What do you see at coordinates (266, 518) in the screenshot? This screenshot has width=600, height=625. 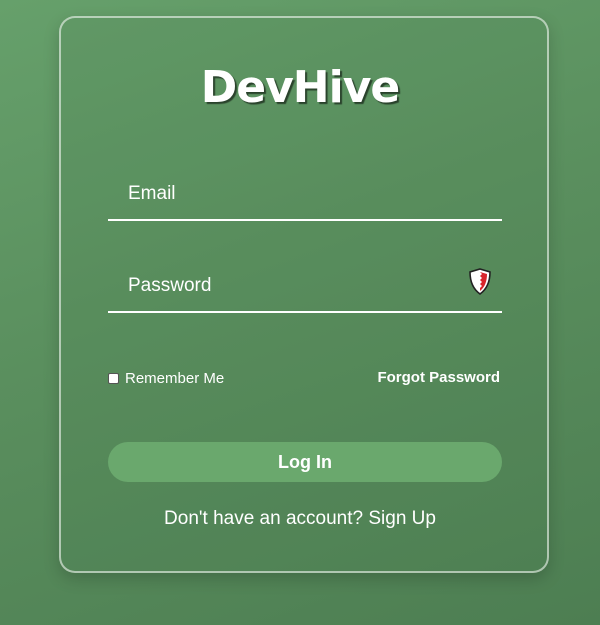 I see `signup-prompt-text: Don't have an account?` at bounding box center [266, 518].